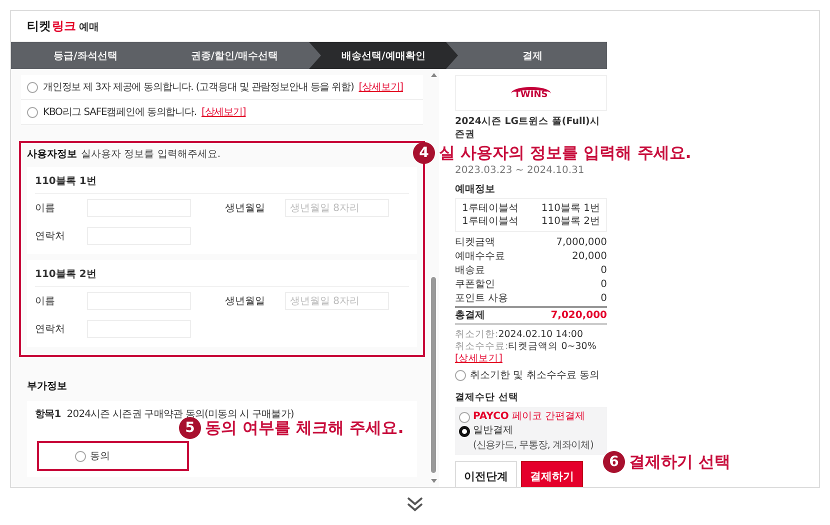  Describe the element at coordinates (552, 346) in the screenshot. I see `fee-value: 티켓금액의 0~30%` at that location.